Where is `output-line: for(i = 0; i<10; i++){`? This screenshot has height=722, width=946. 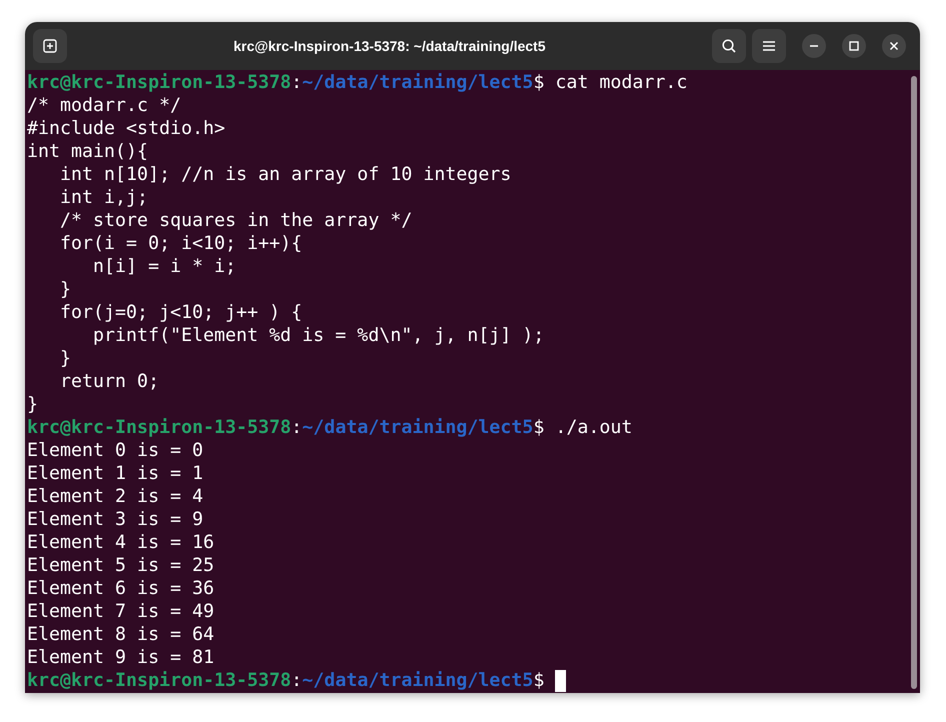 output-line: for(i = 0; i<10; i++){ is located at coordinates (180, 243).